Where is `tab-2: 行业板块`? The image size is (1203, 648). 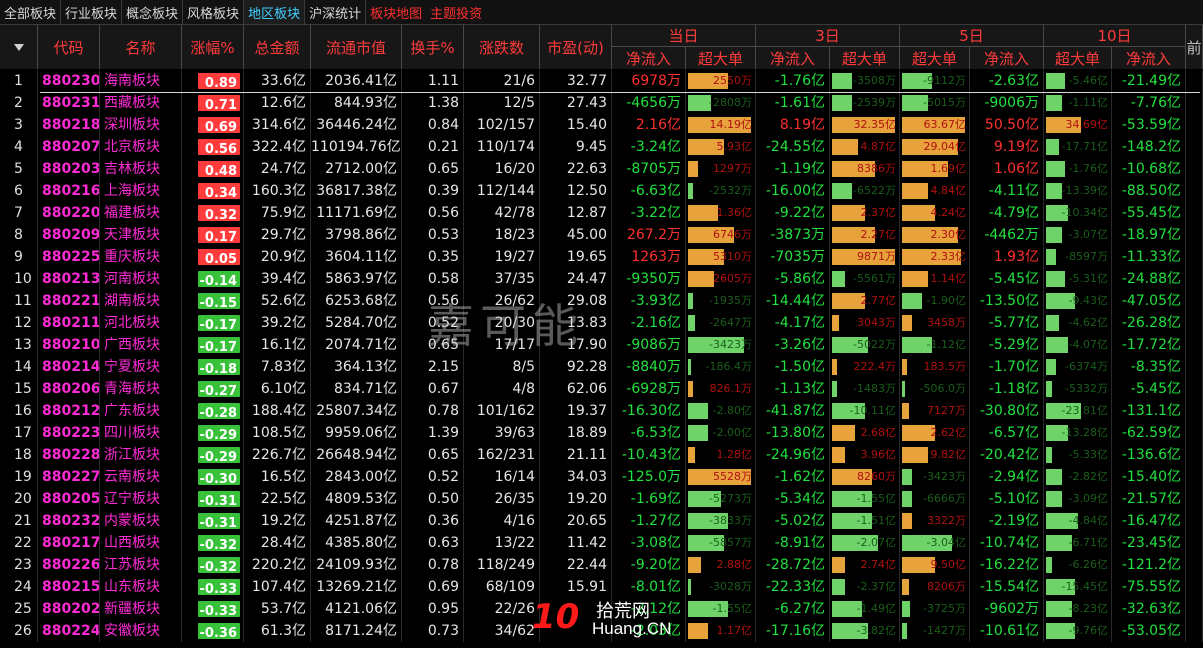
tab-2: 行业板块 is located at coordinates (92, 12).